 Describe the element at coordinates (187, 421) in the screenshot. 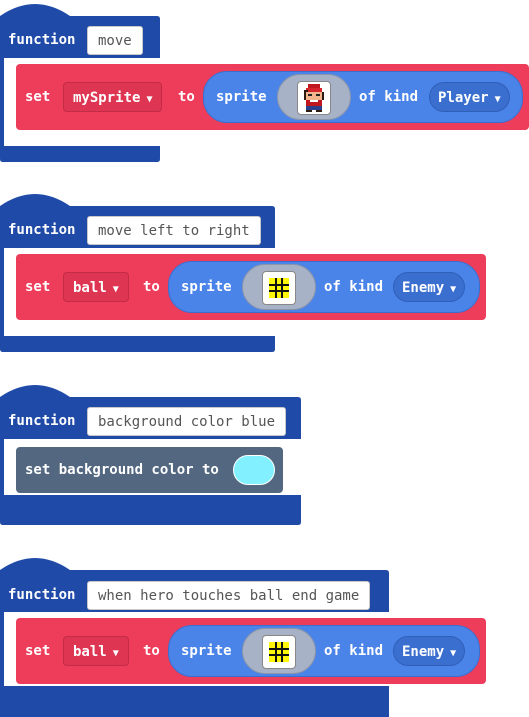

I see `function-name-field: background color blue` at that location.